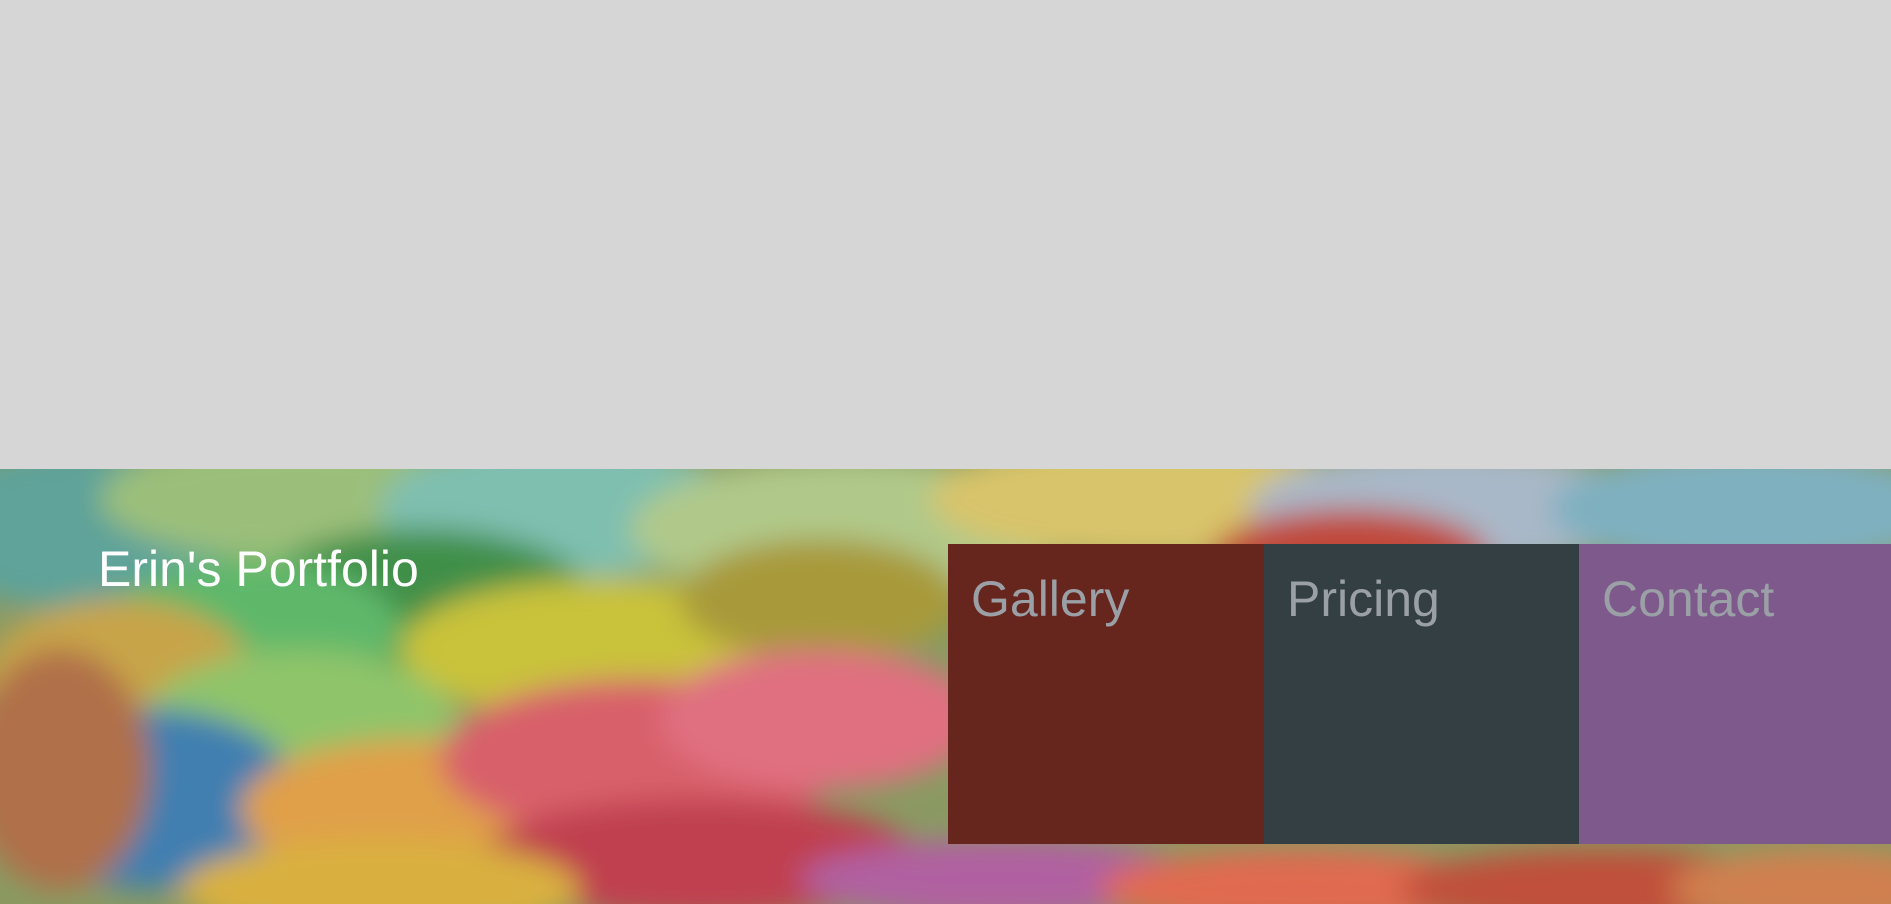  What do you see at coordinates (258, 569) in the screenshot?
I see `site-title: Erin's Portfolio` at bounding box center [258, 569].